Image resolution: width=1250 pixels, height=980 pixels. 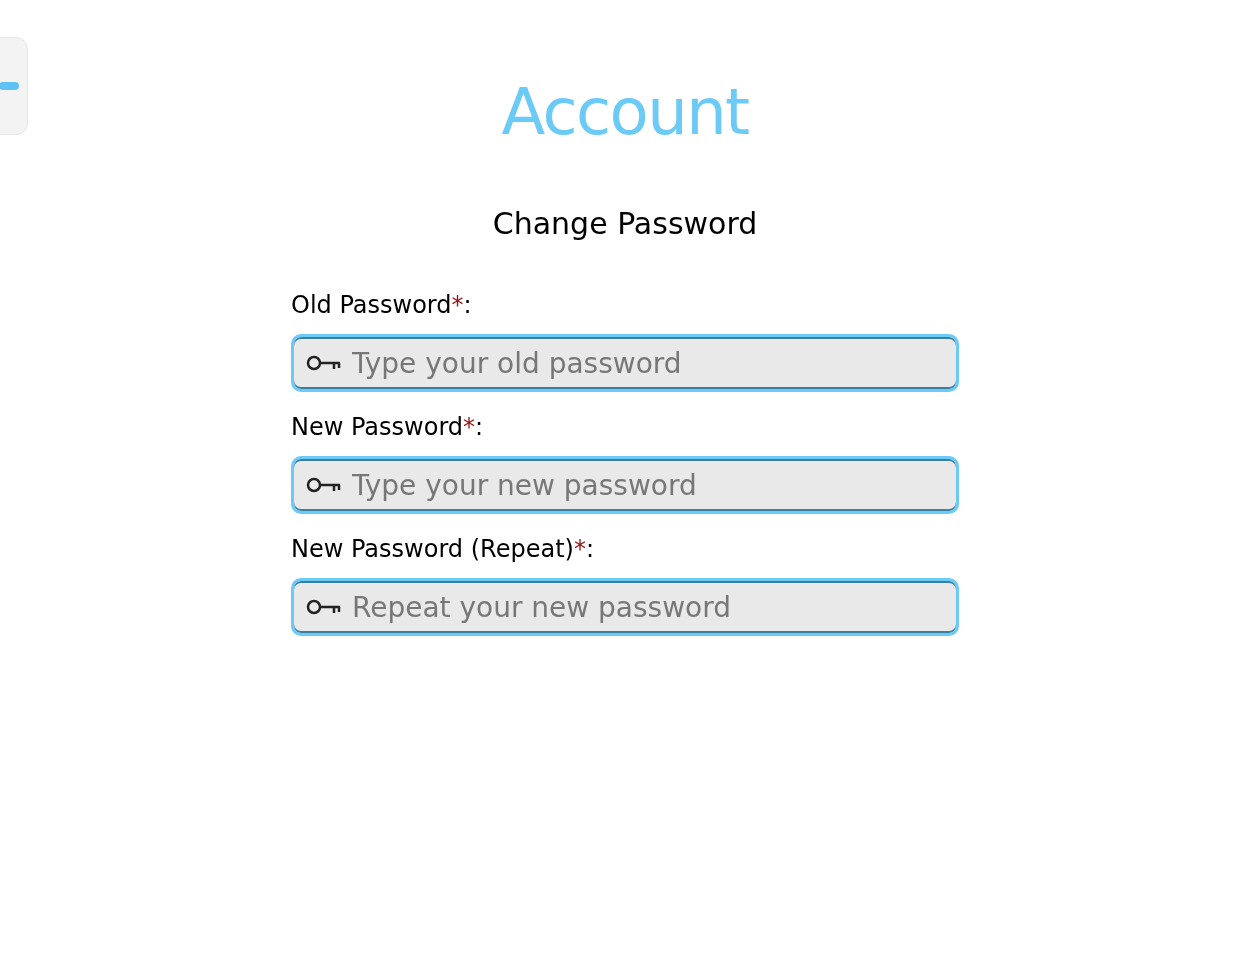 What do you see at coordinates (625, 363) in the screenshot?
I see `password-field: Type your old password` at bounding box center [625, 363].